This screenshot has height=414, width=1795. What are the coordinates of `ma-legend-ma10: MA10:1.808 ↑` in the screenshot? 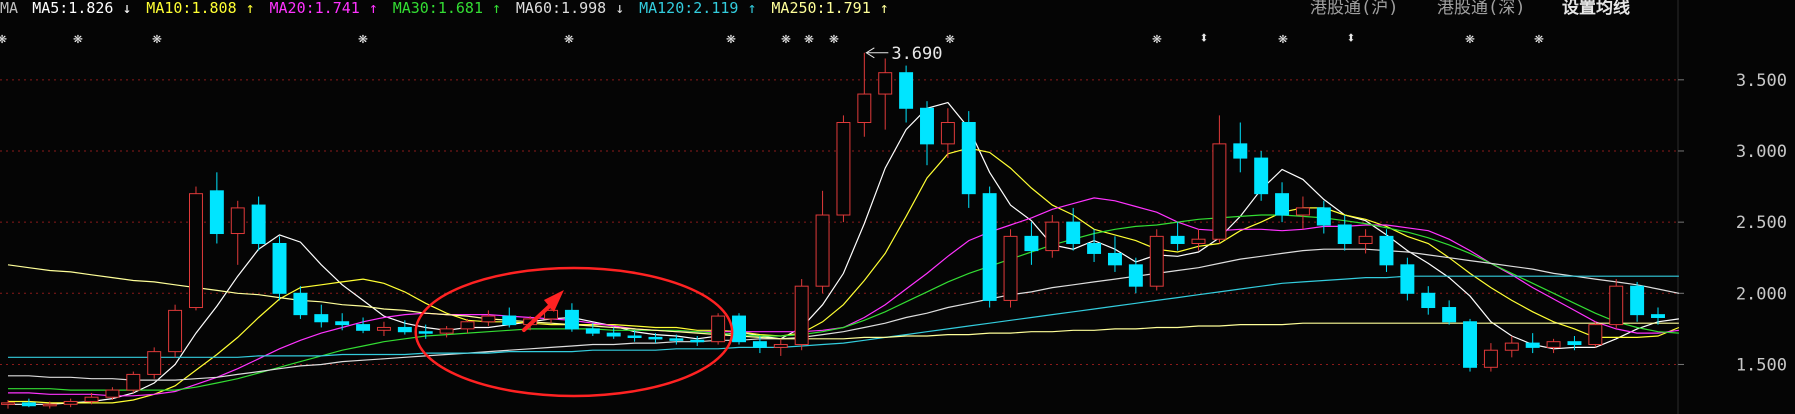 It's located at (200, 8).